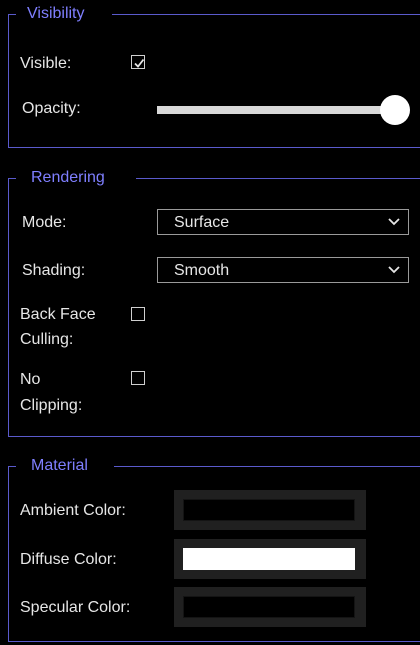 This screenshot has height=645, width=420. Describe the element at coordinates (51, 405) in the screenshot. I see `no-clipping-label-line2: Clipping:` at that location.